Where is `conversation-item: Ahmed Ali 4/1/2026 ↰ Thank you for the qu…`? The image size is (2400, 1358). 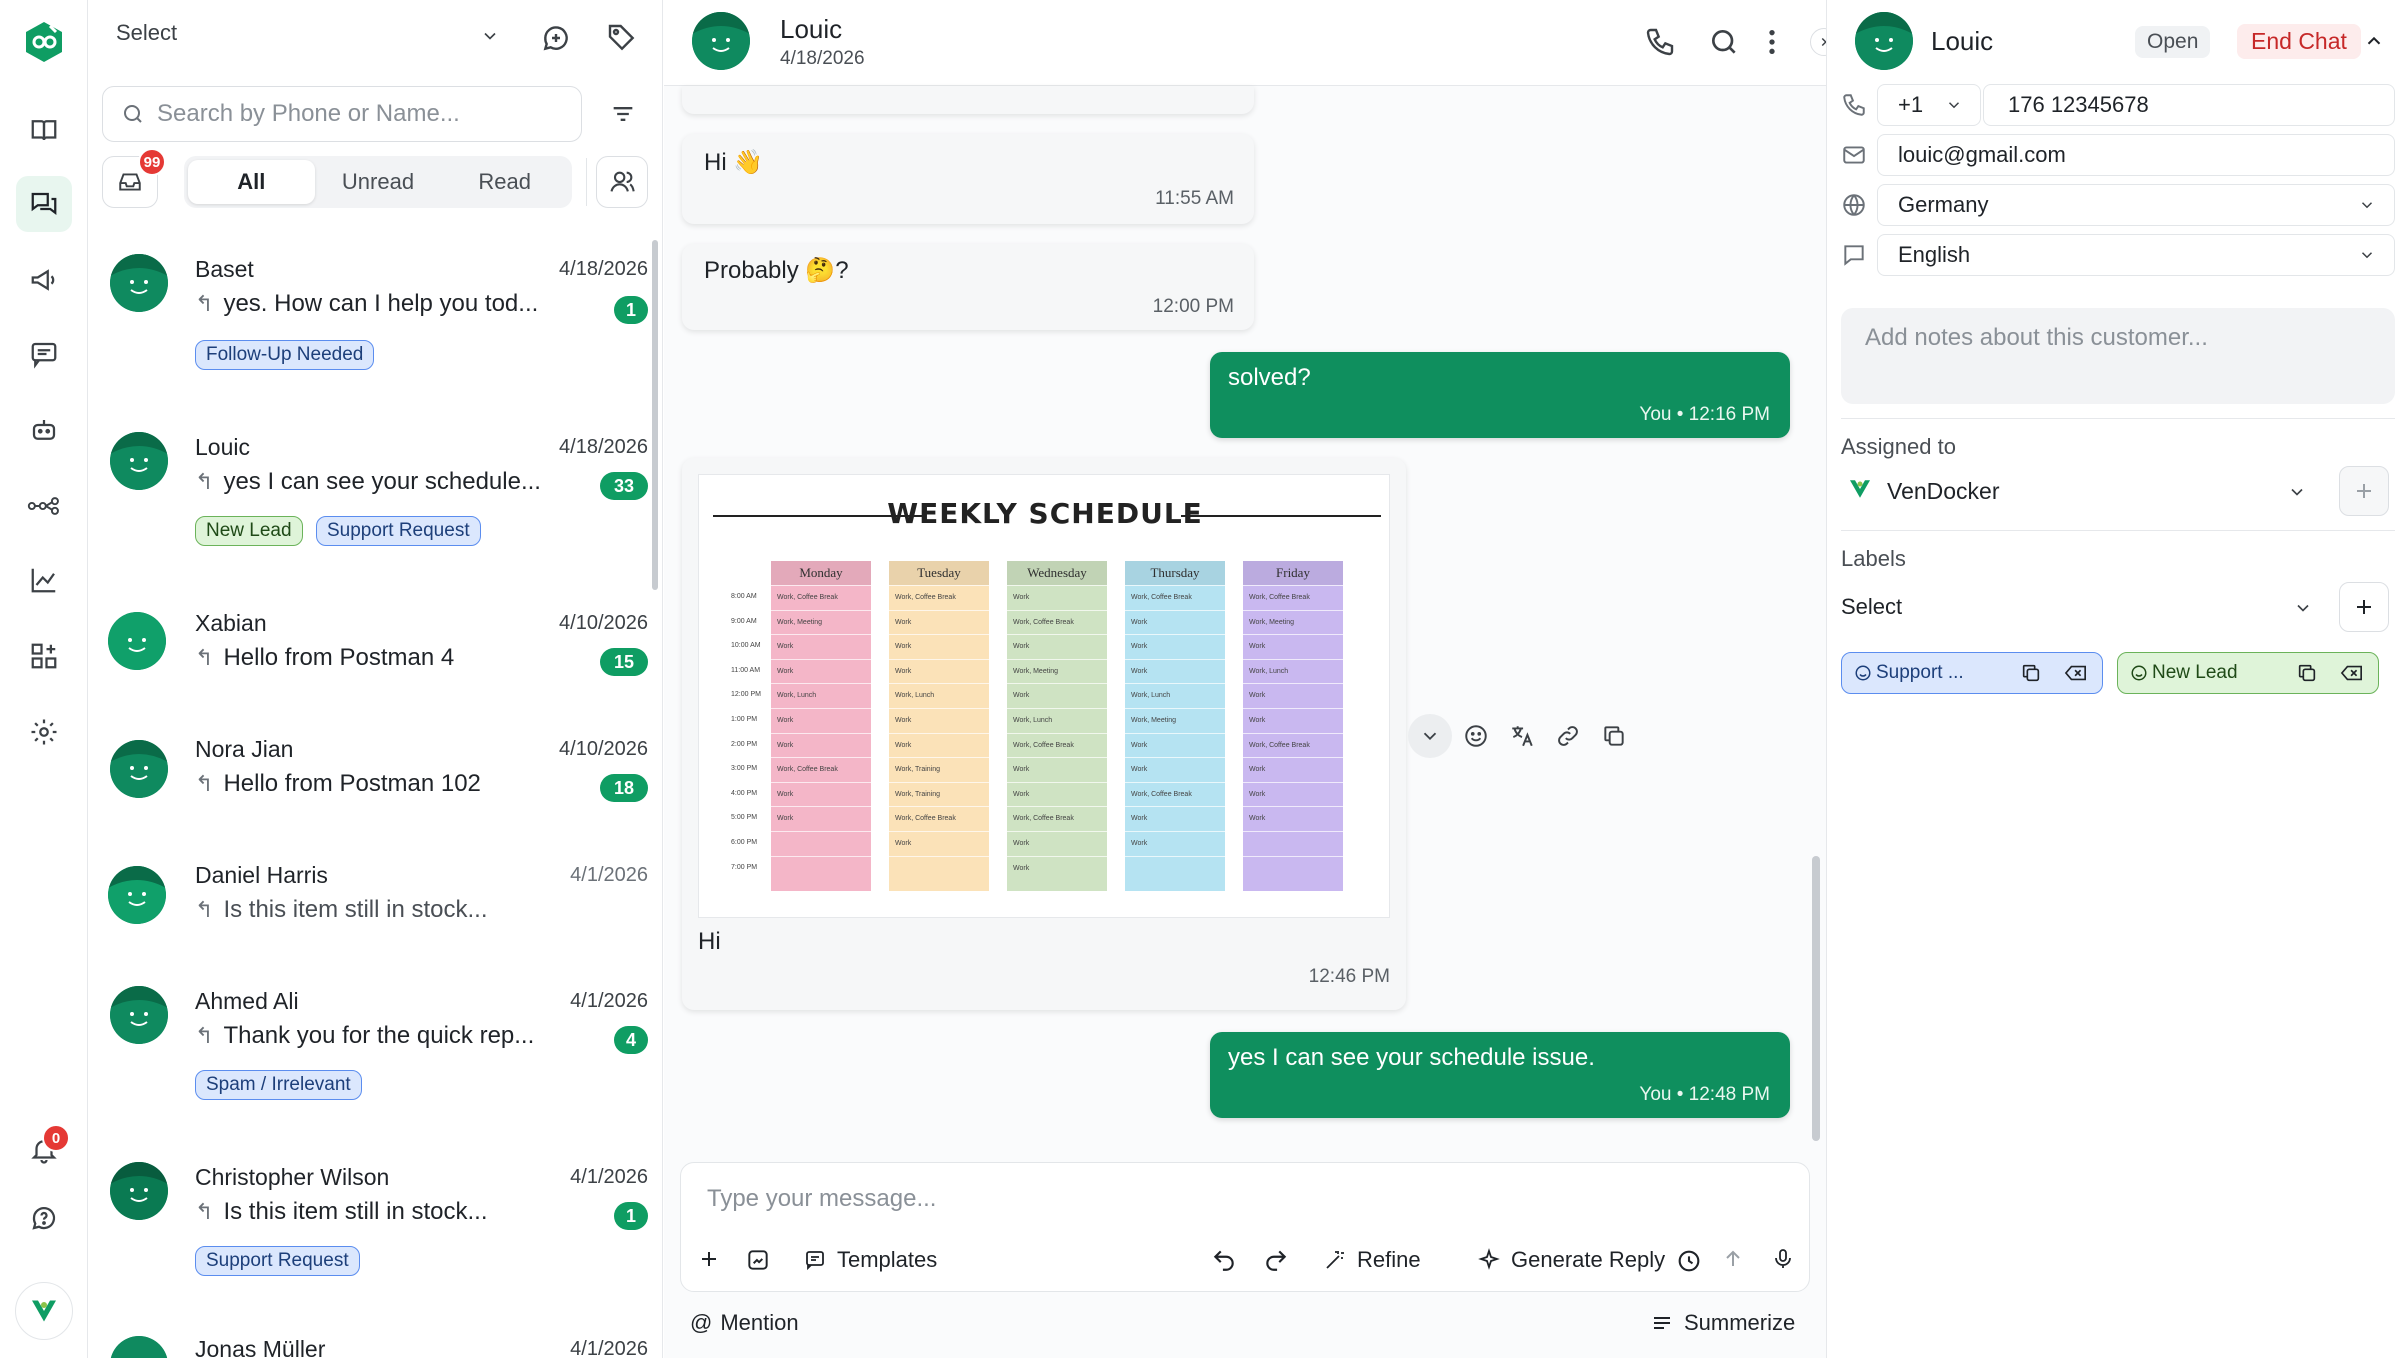 conversation-item: Ahmed Ali 4/1/2026 ↰ Thank you for the qu… is located at coordinates (368, 1059).